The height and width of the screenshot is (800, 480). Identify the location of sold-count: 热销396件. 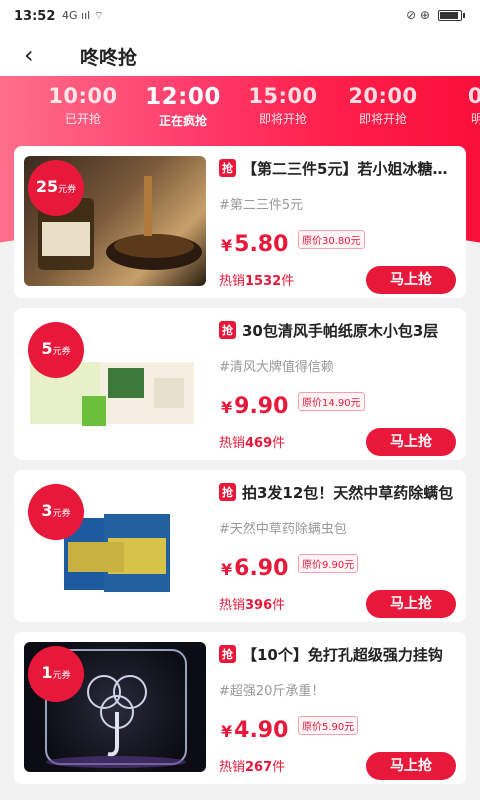
(252, 605).